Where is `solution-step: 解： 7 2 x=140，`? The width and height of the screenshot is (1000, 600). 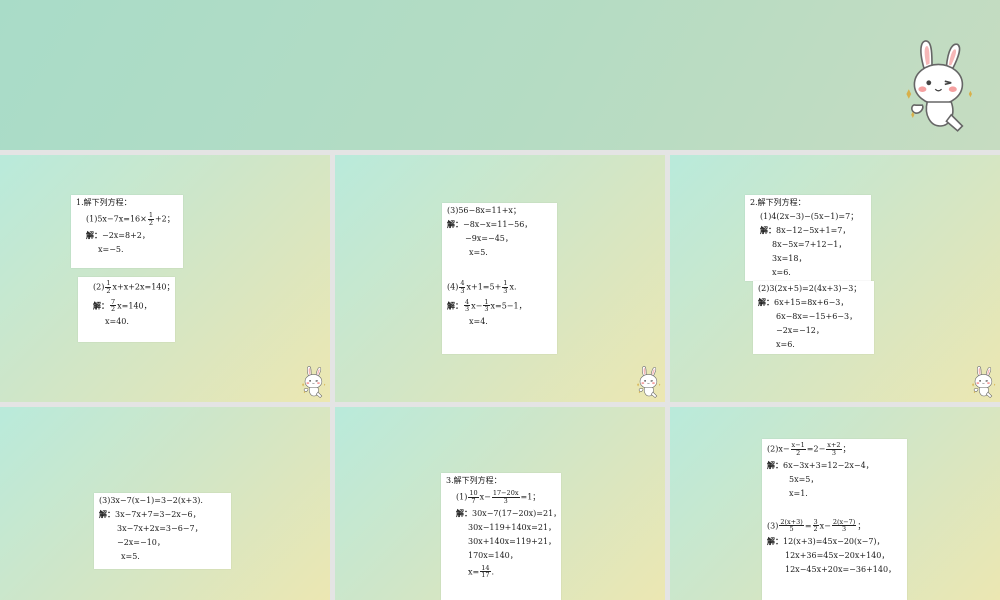 solution-step: 解： 7 2 x=140， is located at coordinates (122, 305).